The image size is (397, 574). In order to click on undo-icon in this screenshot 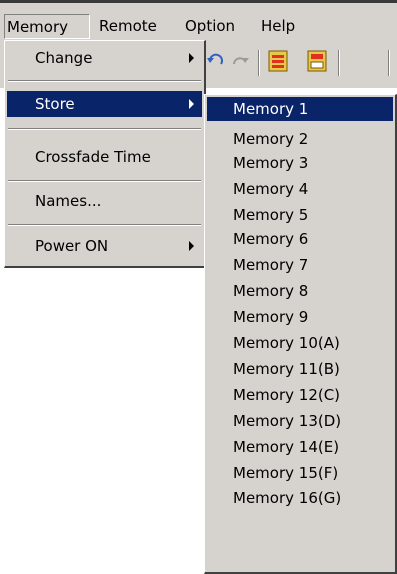, I will do `click(216, 61)`.